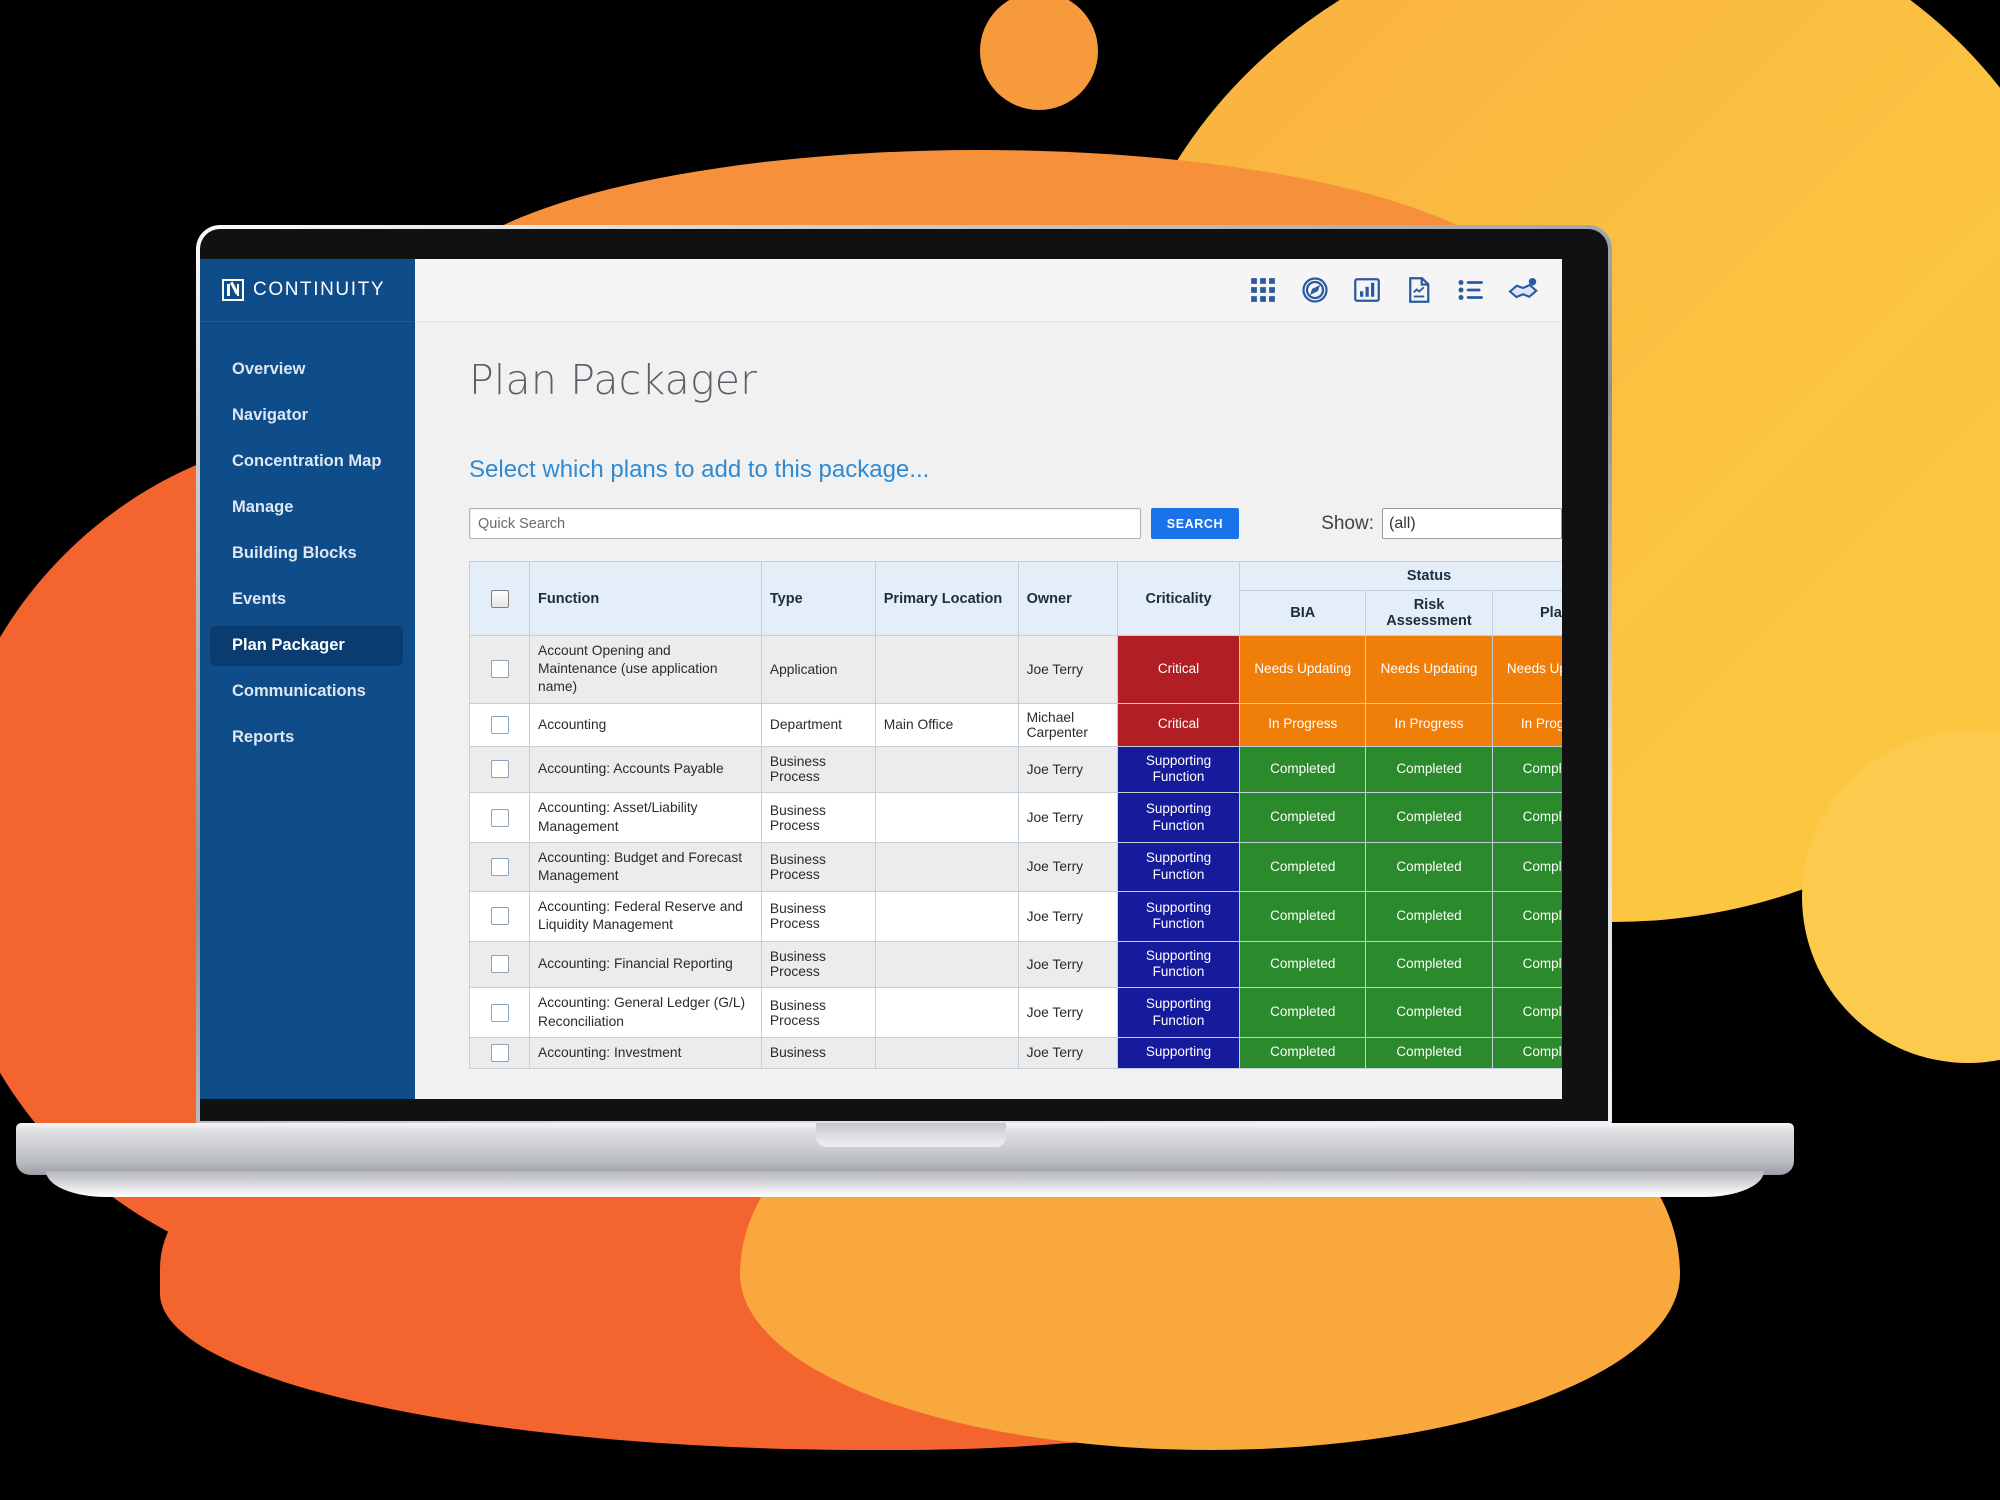 This screenshot has height=1500, width=2000. What do you see at coordinates (306, 691) in the screenshot?
I see `sidebar-item-communications: Communications` at bounding box center [306, 691].